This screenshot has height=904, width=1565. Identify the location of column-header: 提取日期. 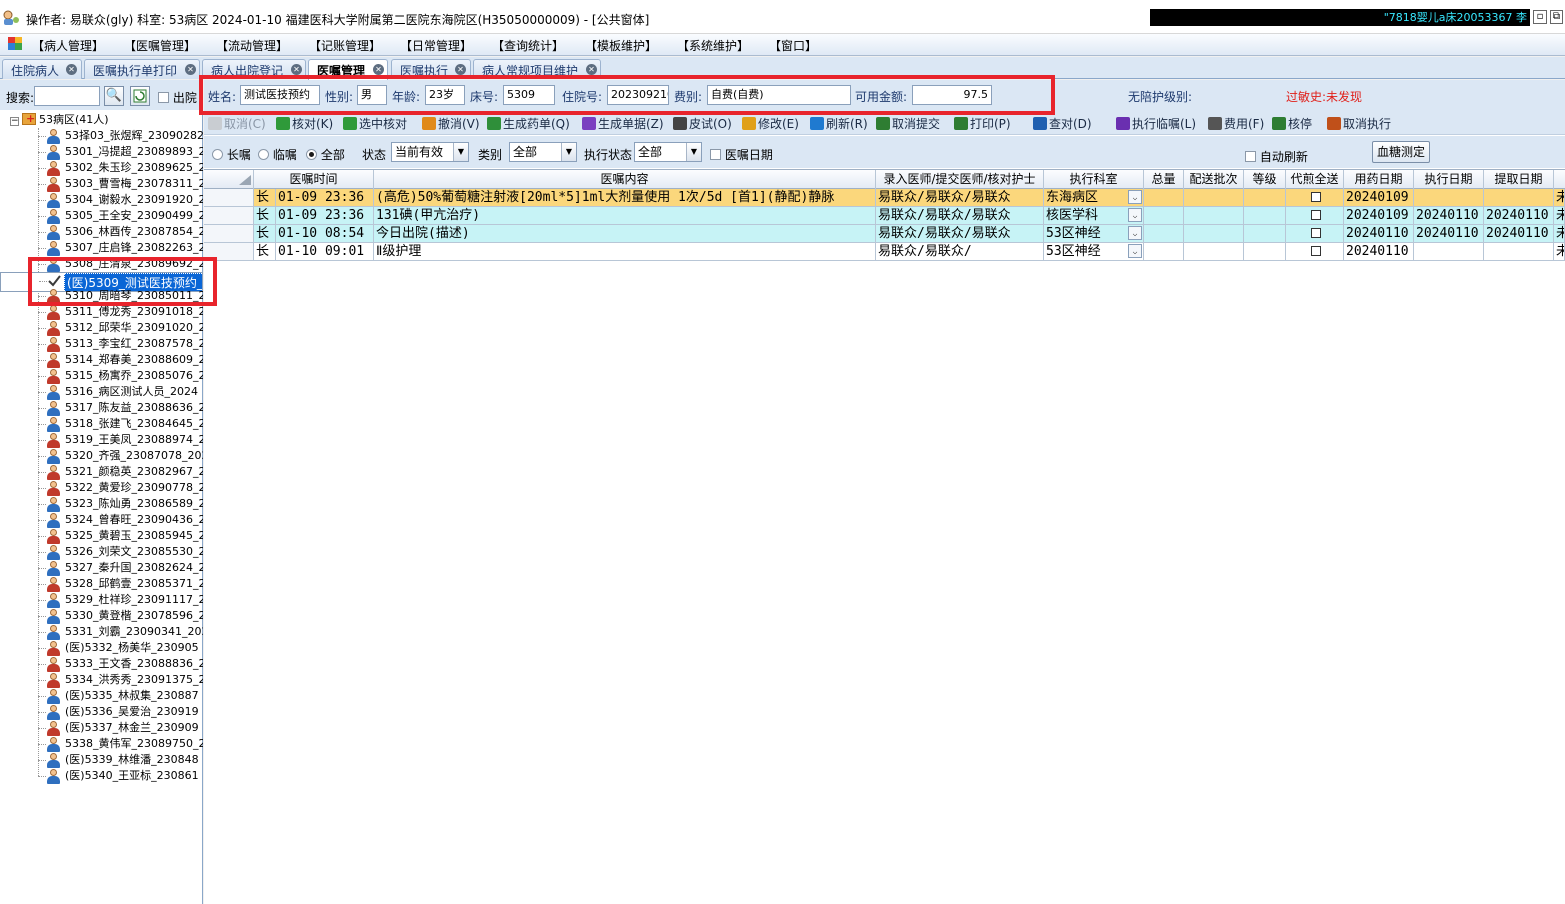
(1519, 179).